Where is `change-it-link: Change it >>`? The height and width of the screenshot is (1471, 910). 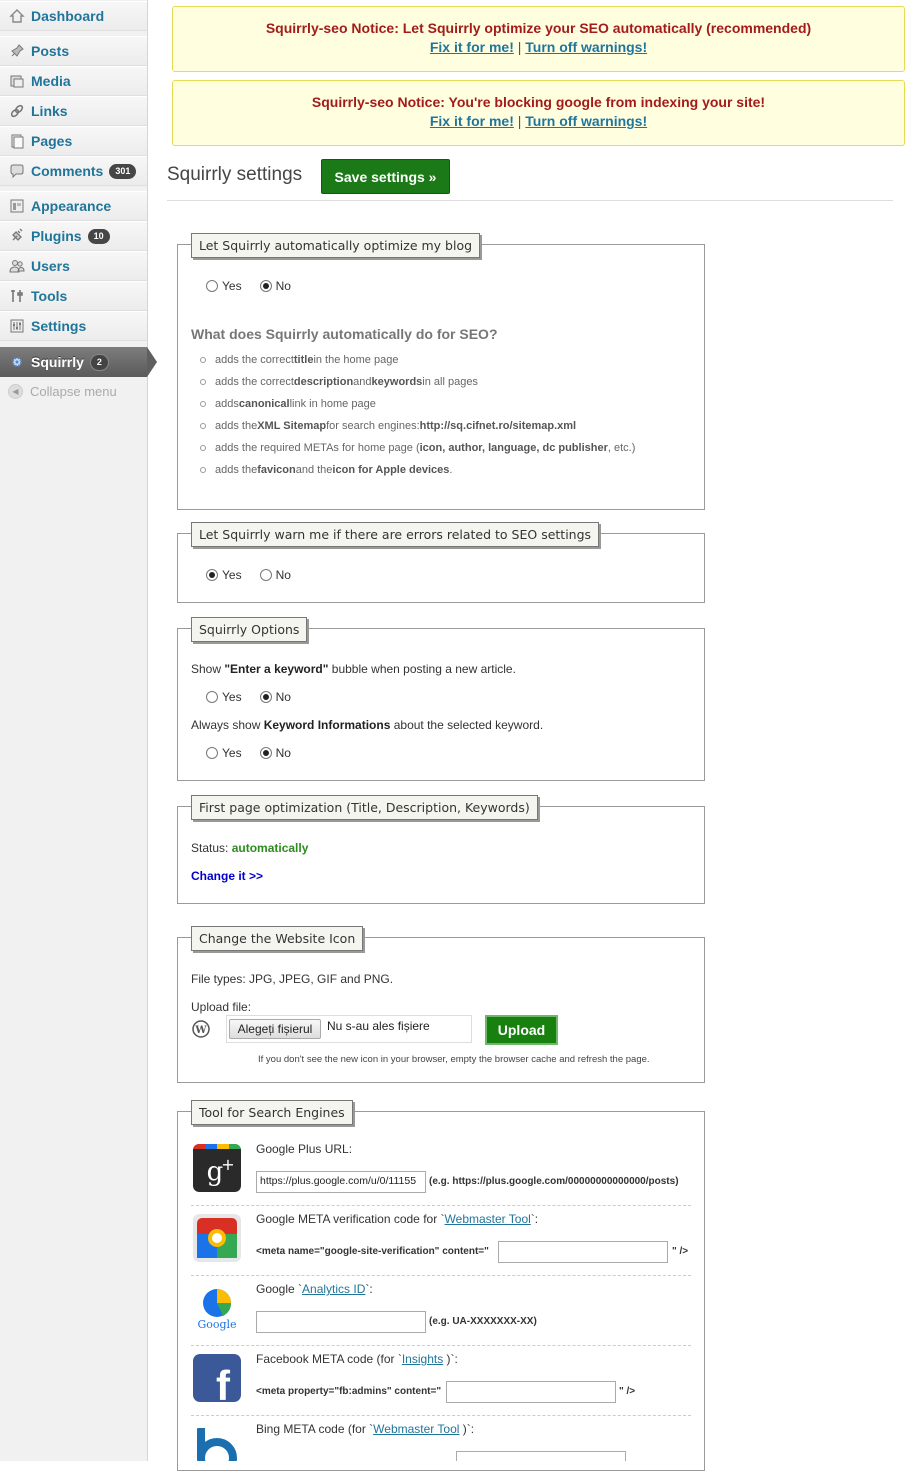 change-it-link: Change it >> is located at coordinates (227, 876).